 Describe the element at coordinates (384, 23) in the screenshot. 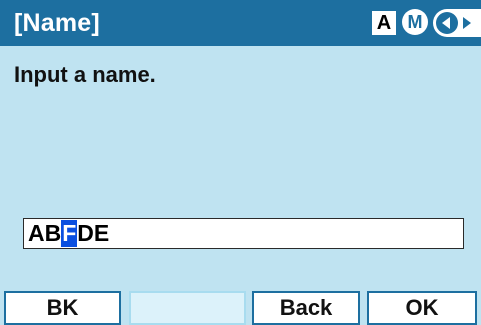

I see `input-mode-a-indicator: A` at that location.